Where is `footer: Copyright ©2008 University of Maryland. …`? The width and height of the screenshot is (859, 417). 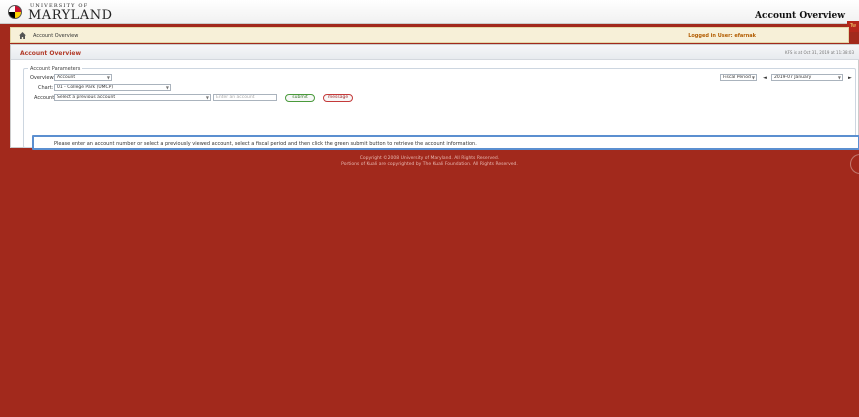 footer: Copyright ©2008 University of Maryland. … is located at coordinates (429, 162).